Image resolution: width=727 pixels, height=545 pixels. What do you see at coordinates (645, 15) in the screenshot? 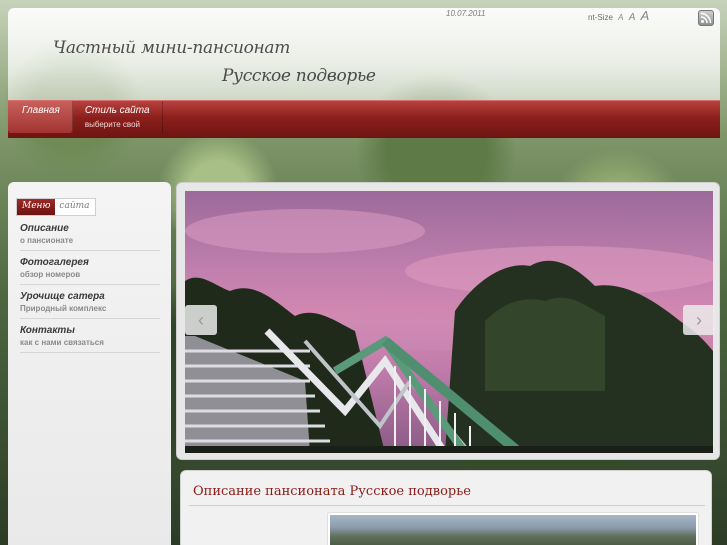
I see `font-size-large-button: A` at bounding box center [645, 15].